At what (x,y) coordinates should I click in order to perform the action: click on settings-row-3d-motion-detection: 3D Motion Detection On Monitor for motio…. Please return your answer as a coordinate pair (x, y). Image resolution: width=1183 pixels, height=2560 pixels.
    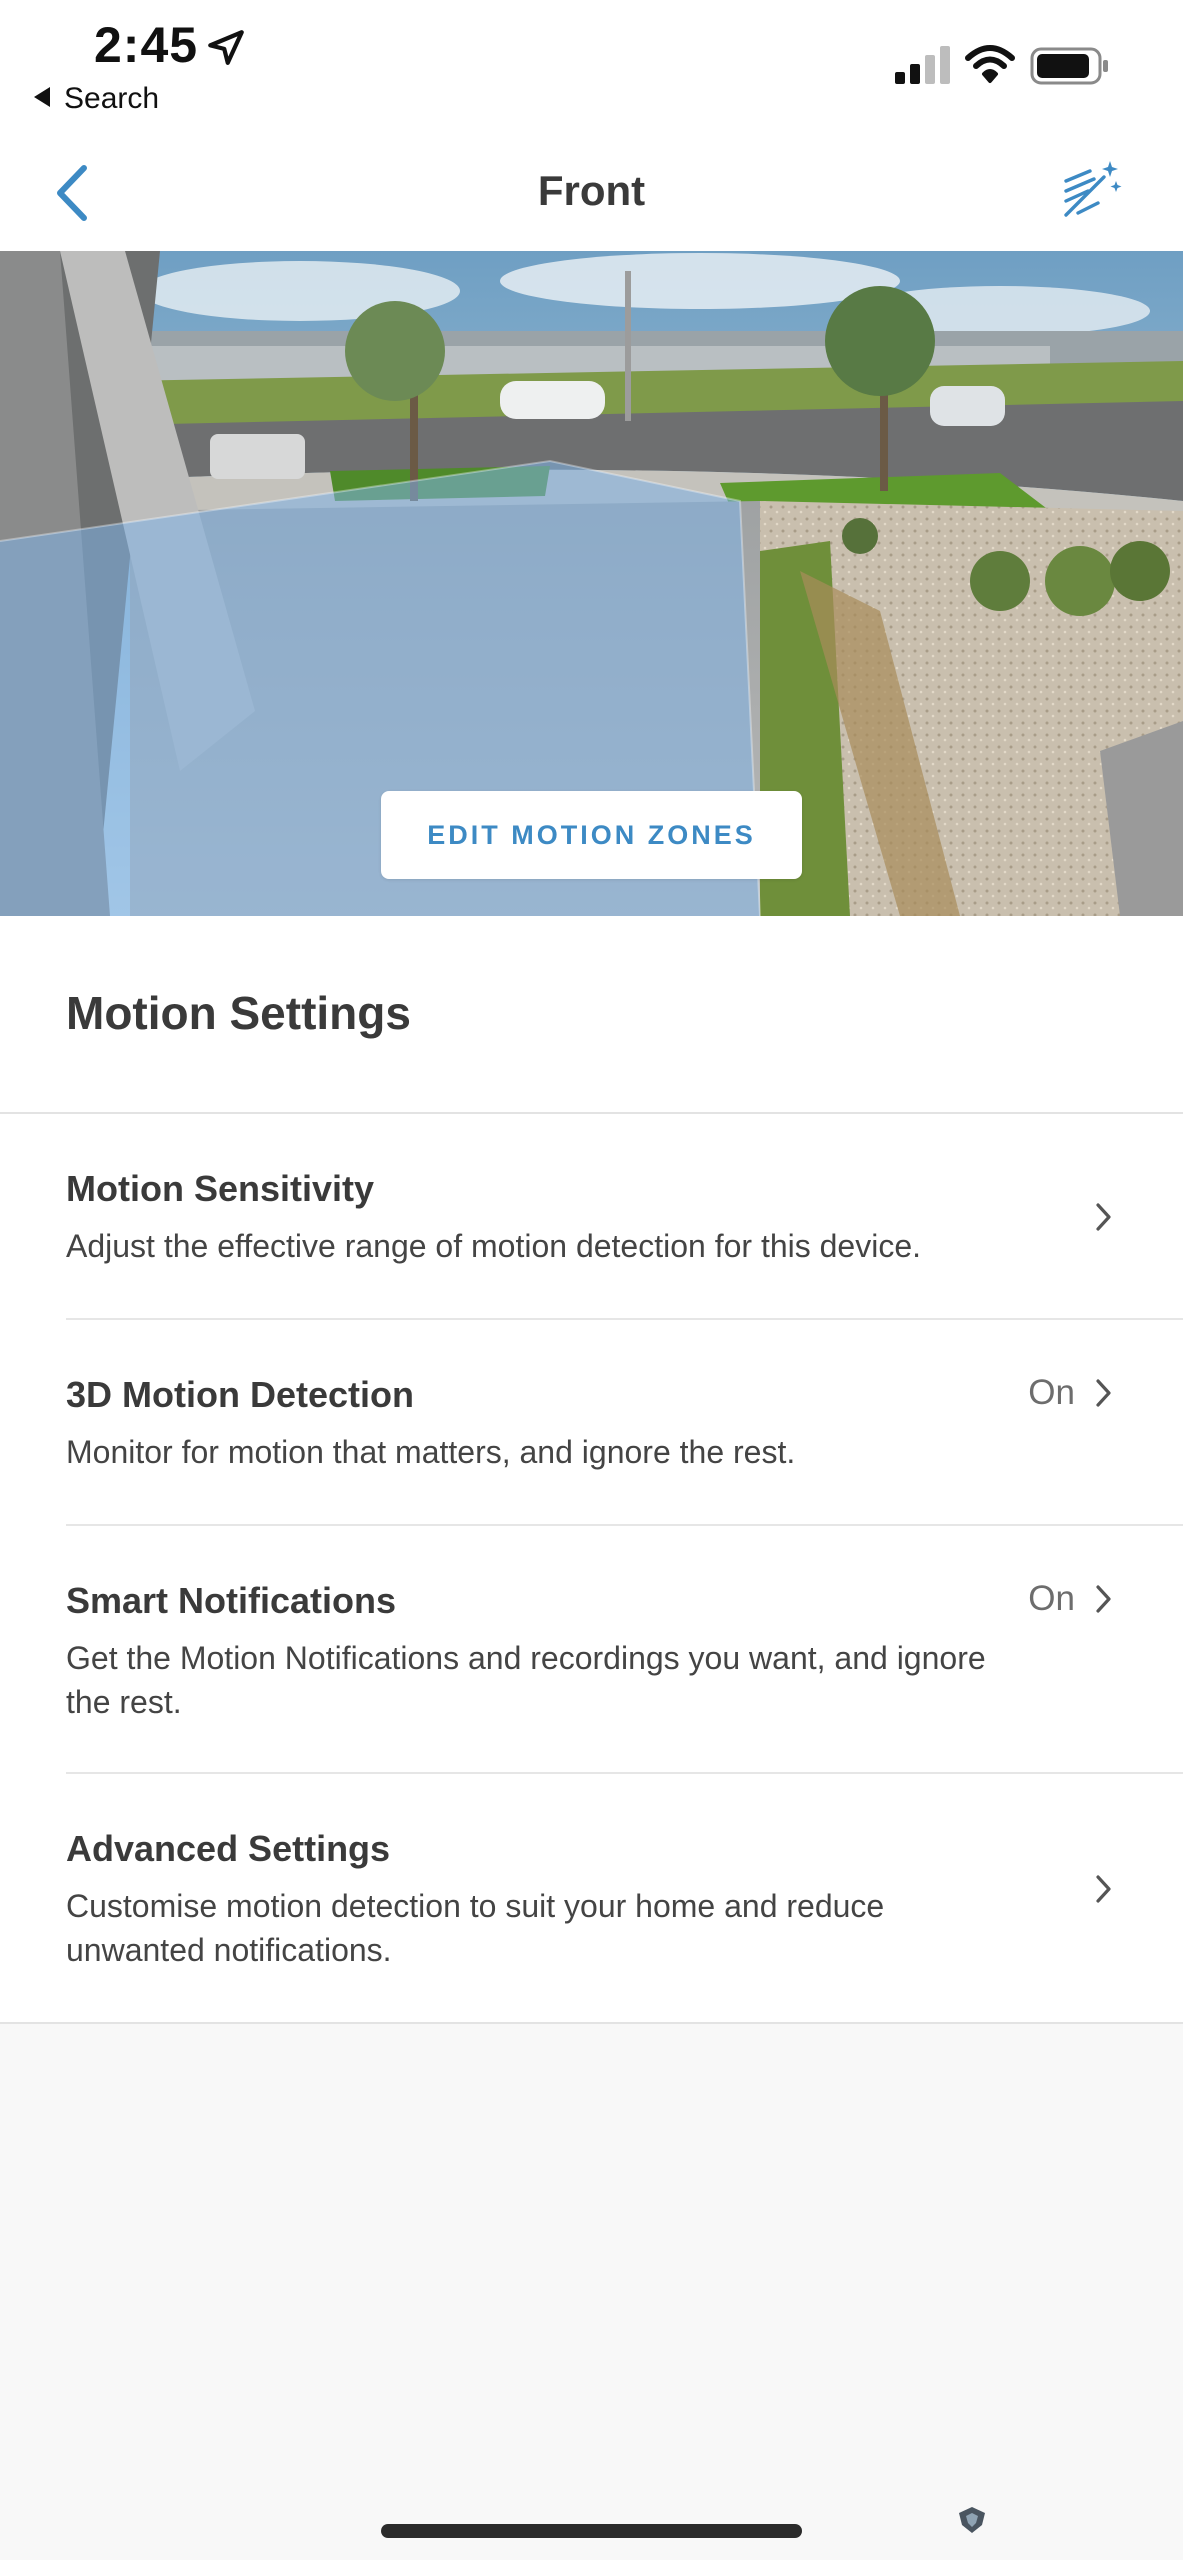
    Looking at the image, I should click on (591, 1422).